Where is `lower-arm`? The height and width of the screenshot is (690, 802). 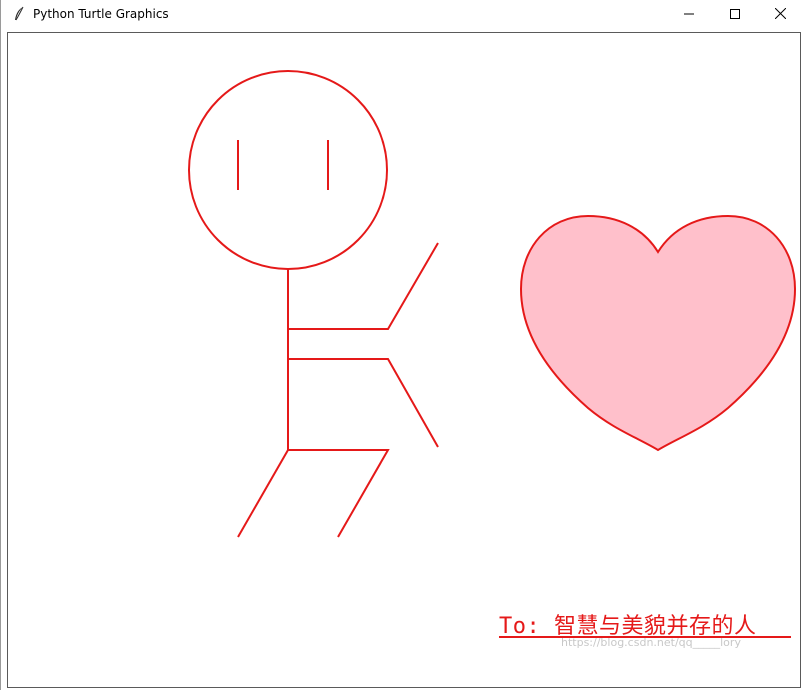
lower-arm is located at coordinates (363, 403).